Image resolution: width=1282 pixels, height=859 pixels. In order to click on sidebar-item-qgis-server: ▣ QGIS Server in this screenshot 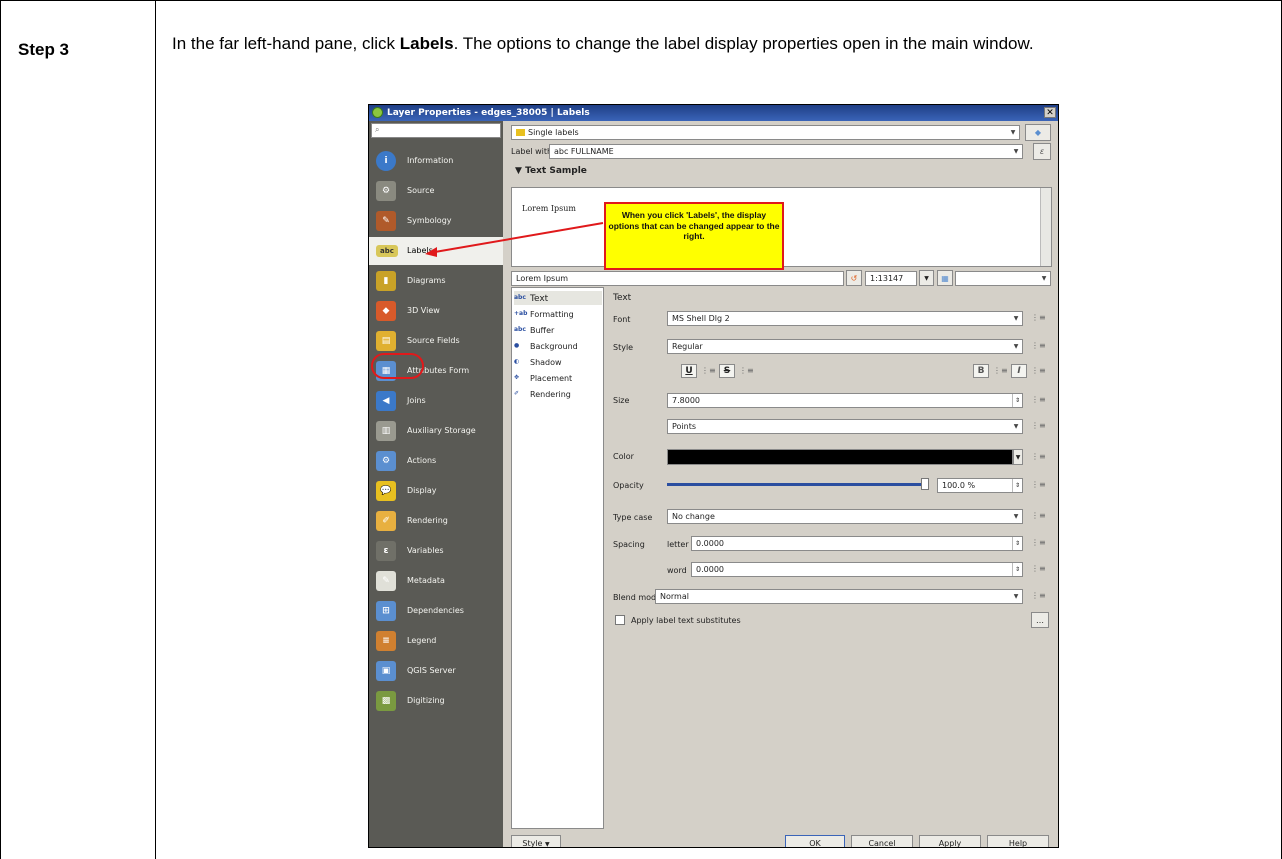, I will do `click(436, 671)`.